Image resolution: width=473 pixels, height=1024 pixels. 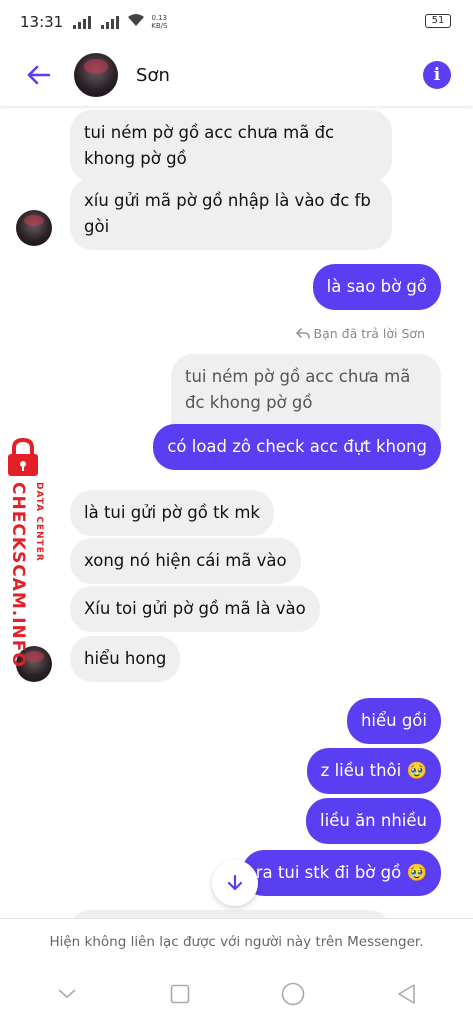 What do you see at coordinates (231, 214) in the screenshot?
I see `message-bubble: xíu gửi mã pờ gồ nhập là vào đc fb gòi` at bounding box center [231, 214].